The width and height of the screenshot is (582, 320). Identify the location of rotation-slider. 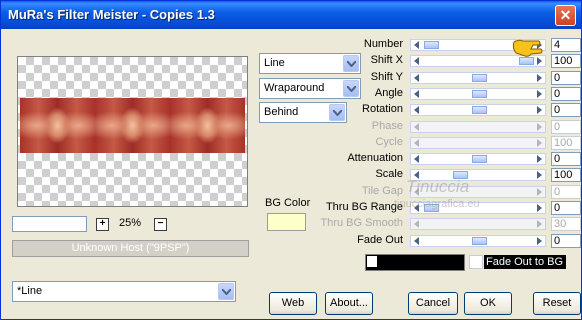
(478, 110).